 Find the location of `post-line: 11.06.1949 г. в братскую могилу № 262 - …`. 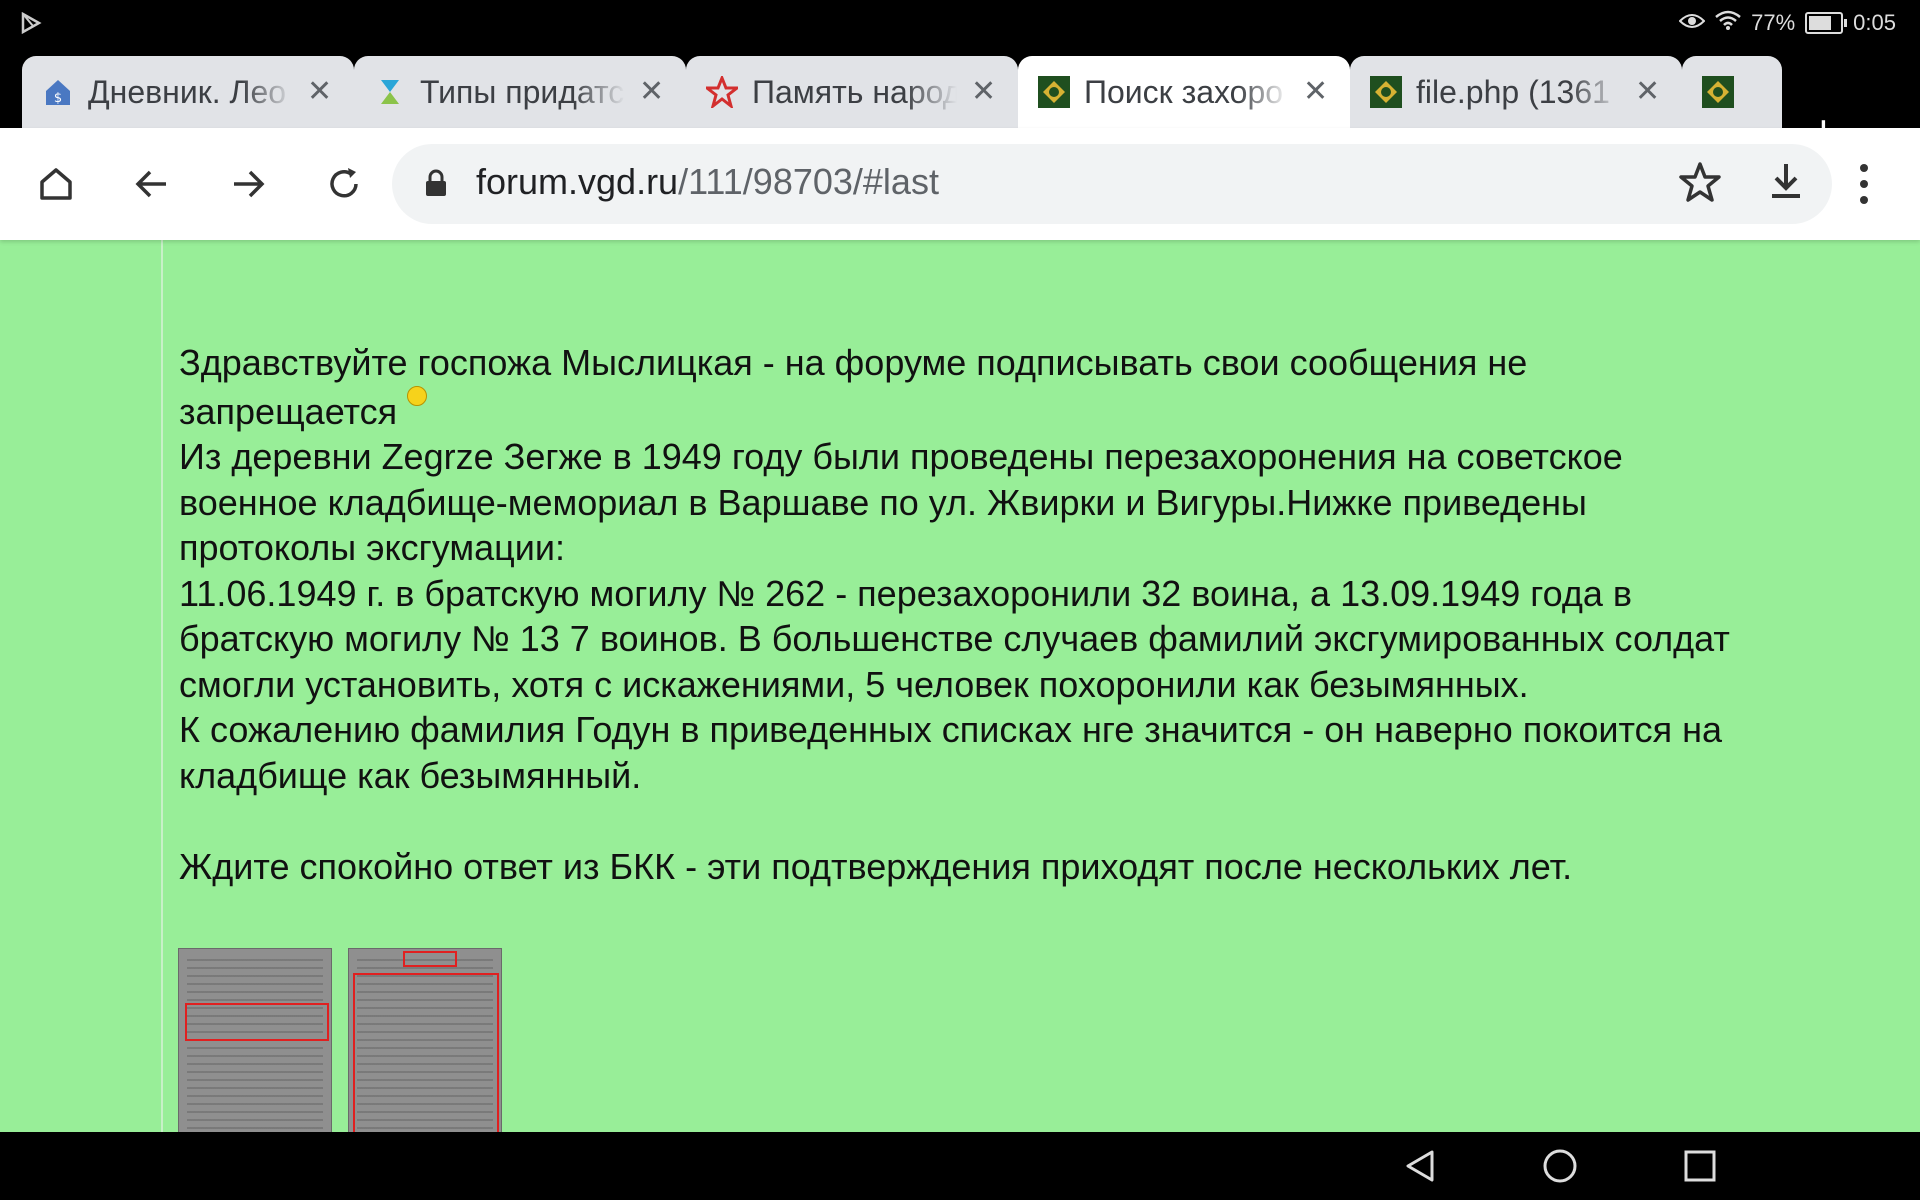

post-line: 11.06.1949 г. в братскую могилу № 262 - … is located at coordinates (905, 593).